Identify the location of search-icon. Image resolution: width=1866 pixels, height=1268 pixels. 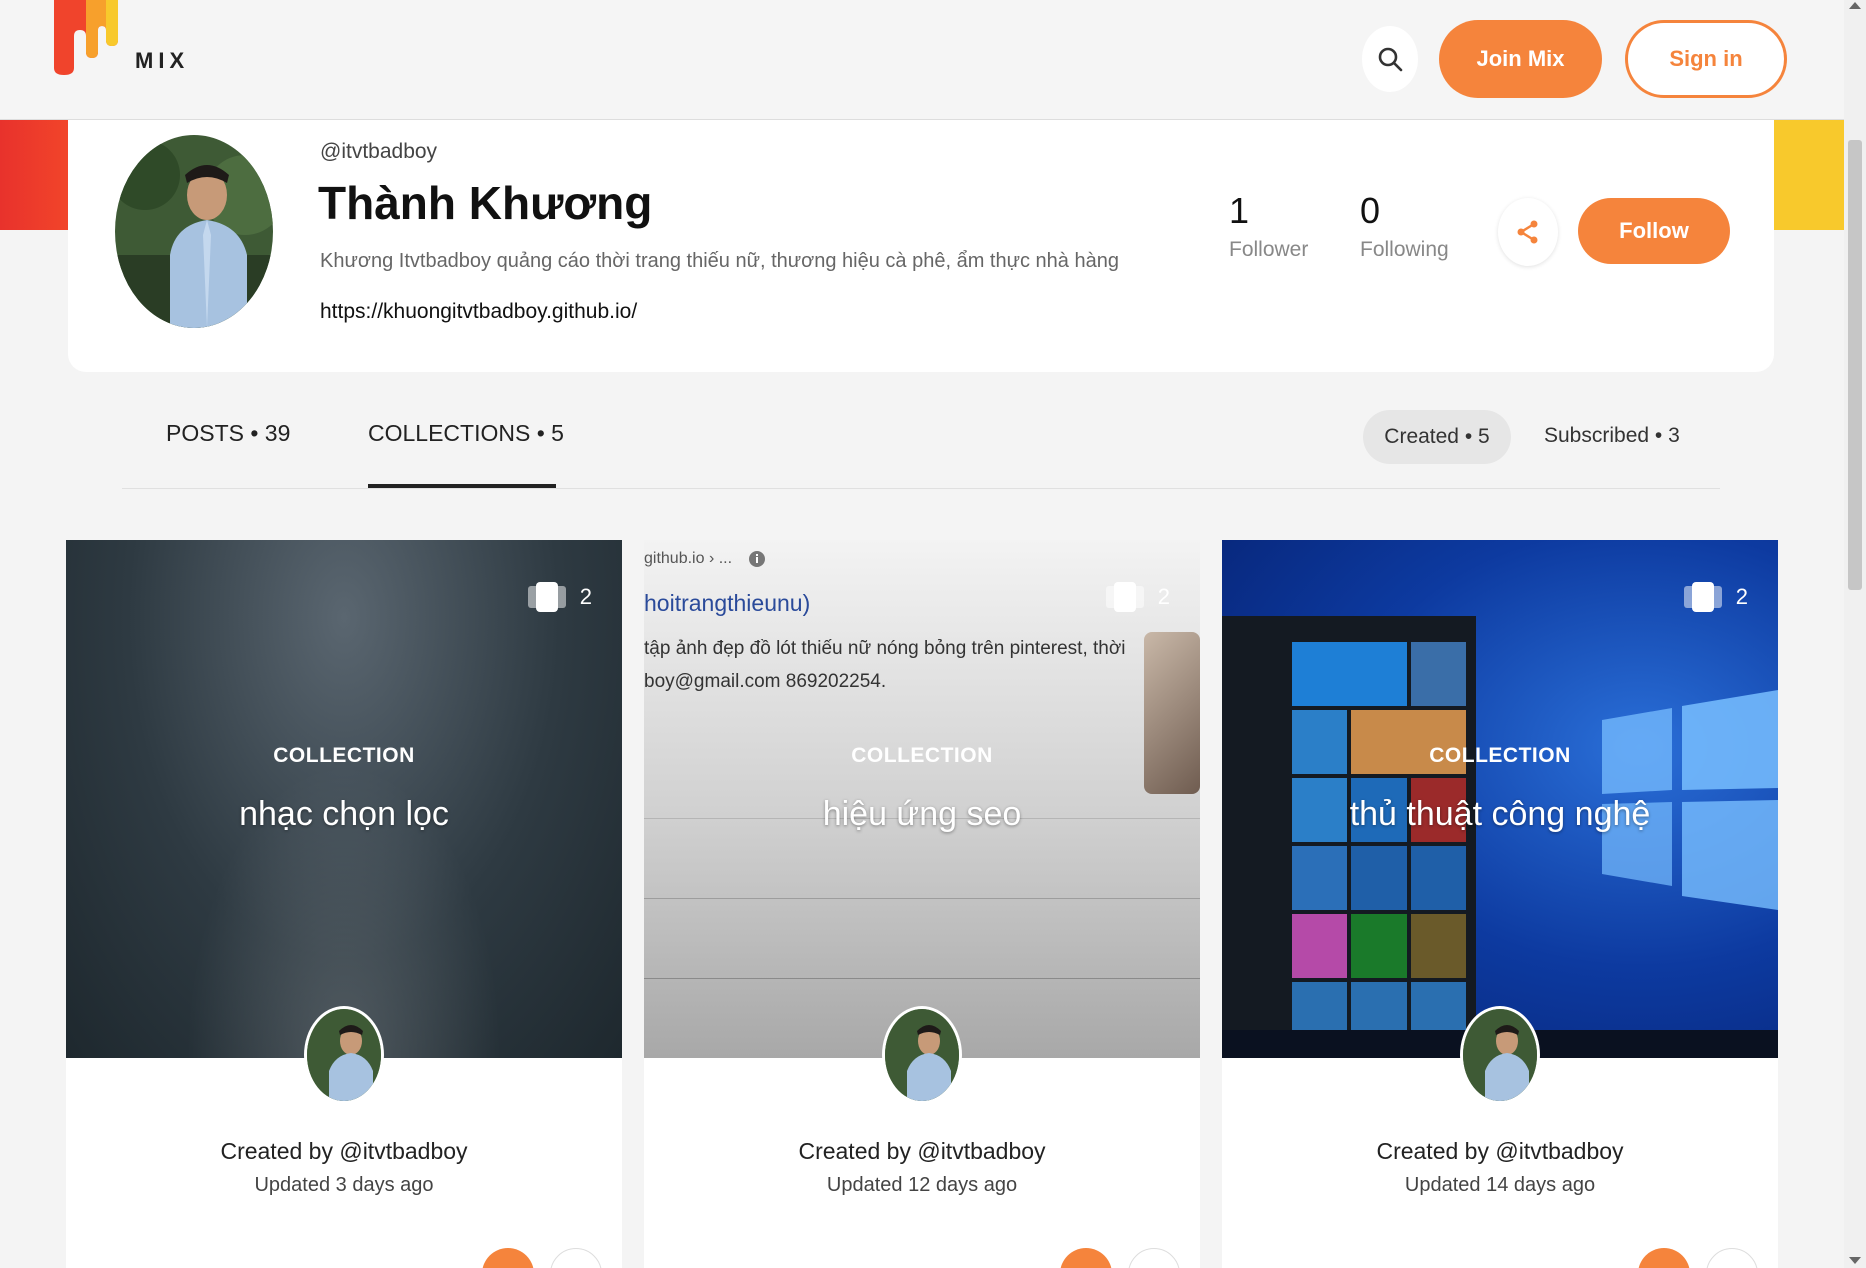
(1390, 59).